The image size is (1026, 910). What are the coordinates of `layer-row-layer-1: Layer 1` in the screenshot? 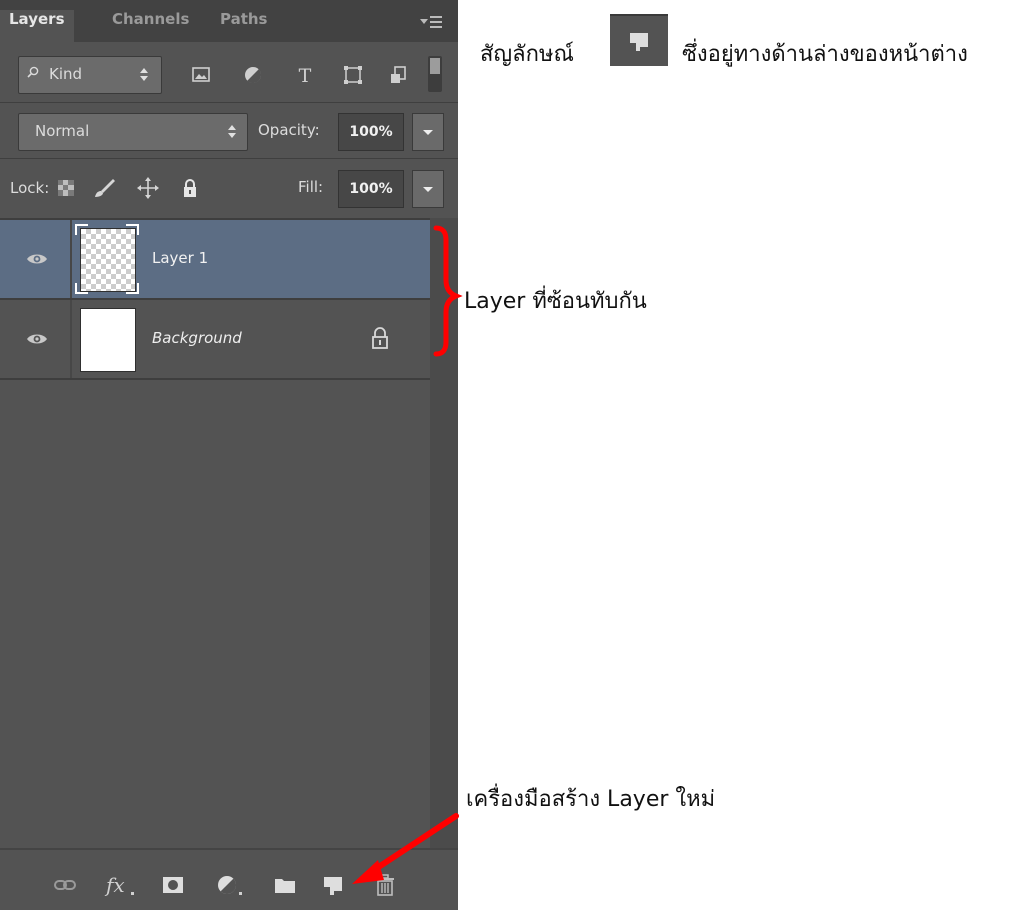 It's located at (215, 259).